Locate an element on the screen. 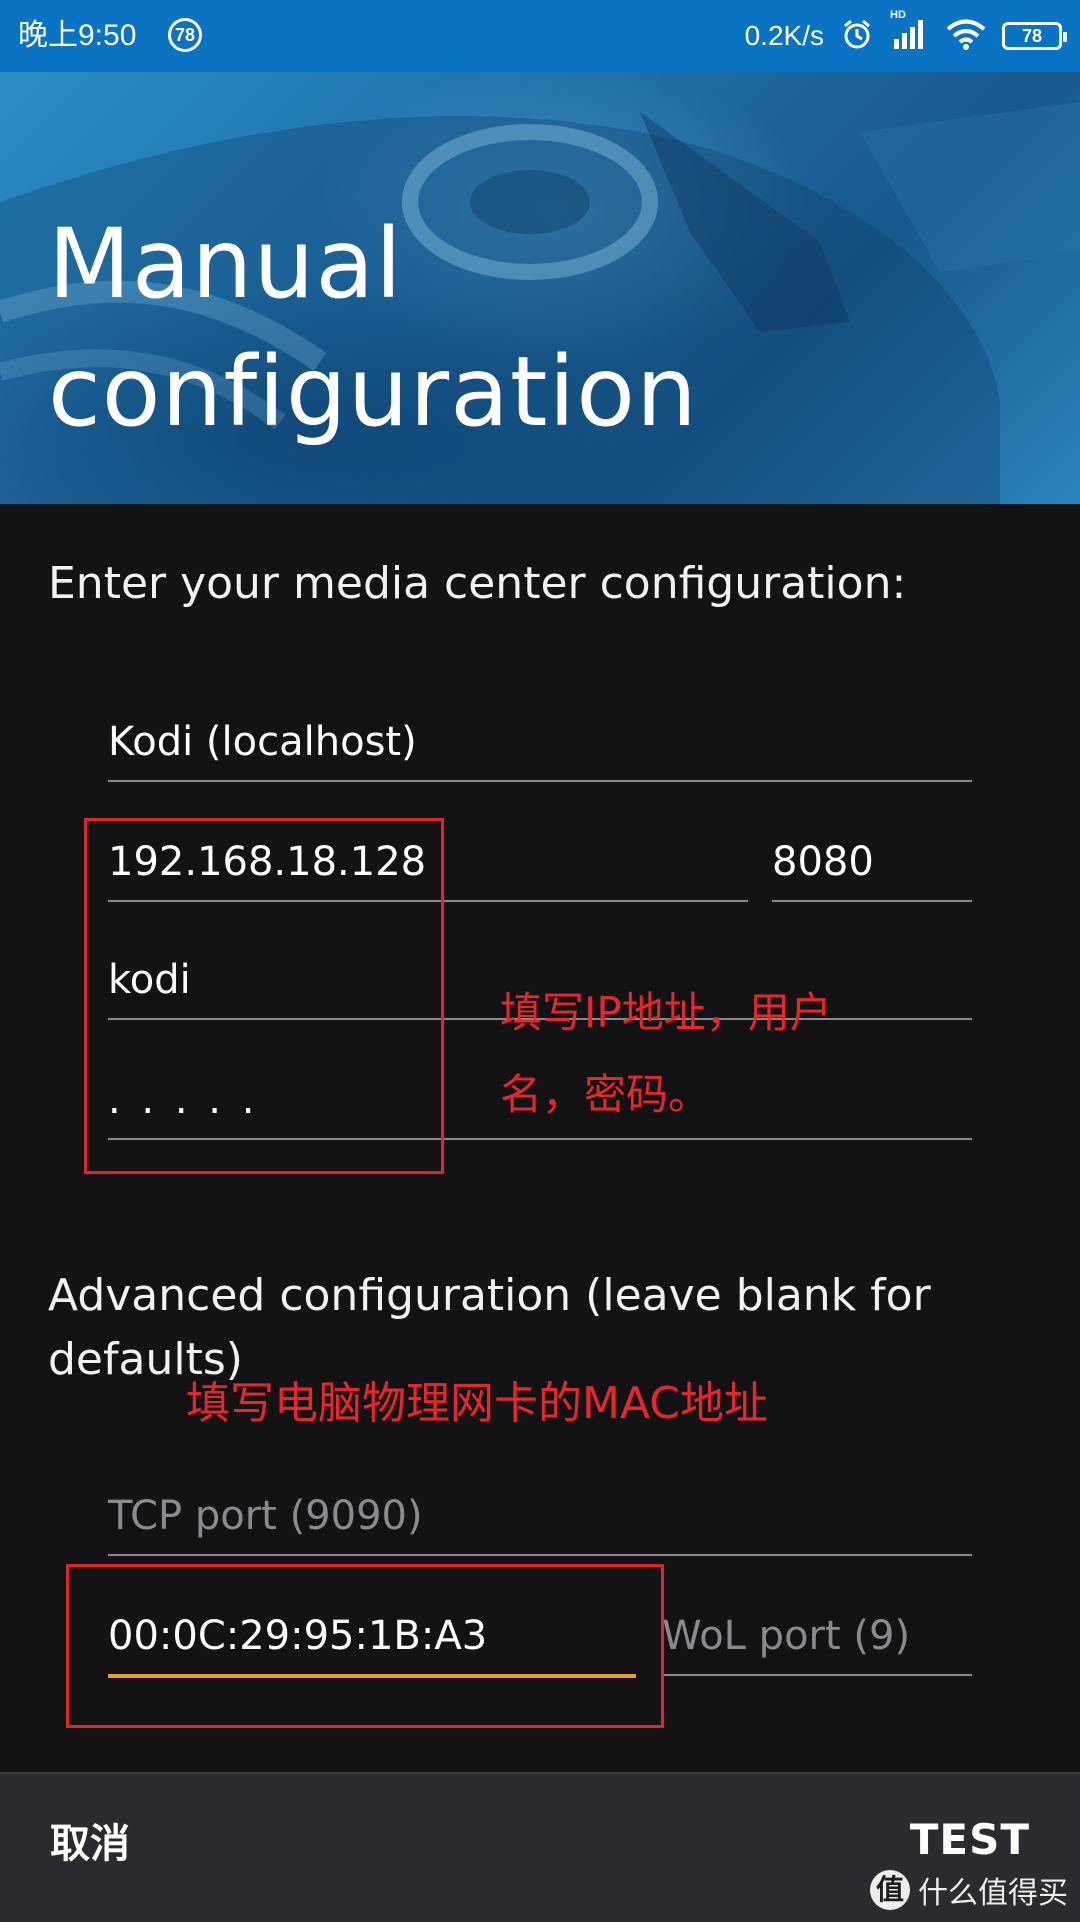 Image resolution: width=1080 pixels, height=1922 pixels. page-title-line1: Manual is located at coordinates (225, 264).